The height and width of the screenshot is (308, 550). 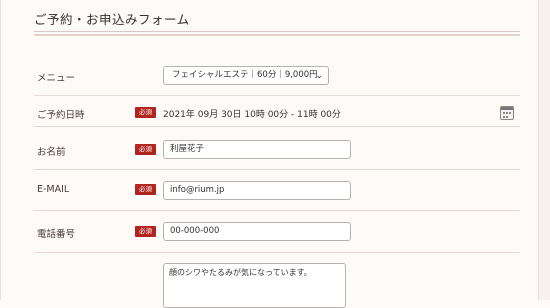 I want to click on calendar-icon-header, so click(x=507, y=108).